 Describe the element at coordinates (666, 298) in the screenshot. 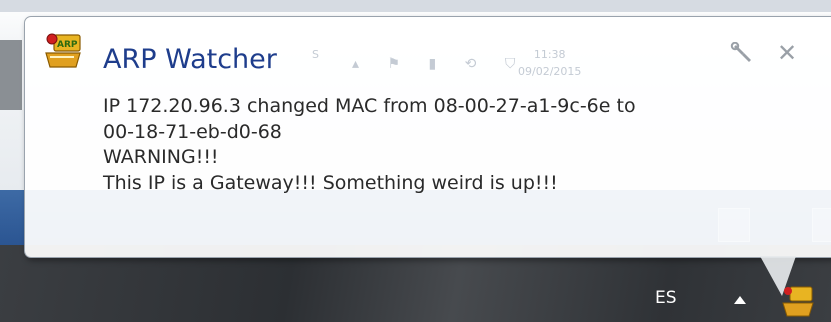

I see `language-indicator: ES` at that location.